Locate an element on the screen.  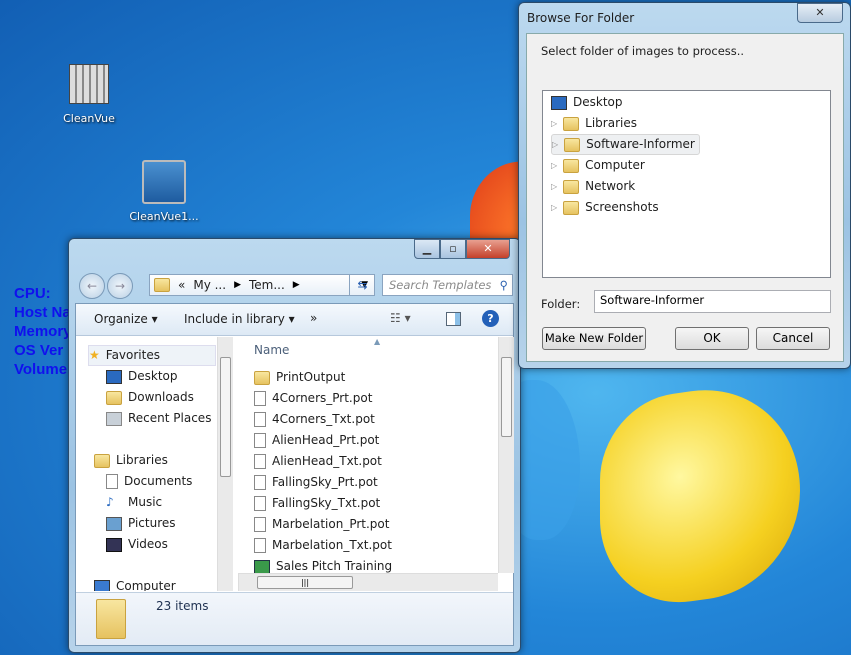
nav-scrollbar is located at coordinates (225, 464).